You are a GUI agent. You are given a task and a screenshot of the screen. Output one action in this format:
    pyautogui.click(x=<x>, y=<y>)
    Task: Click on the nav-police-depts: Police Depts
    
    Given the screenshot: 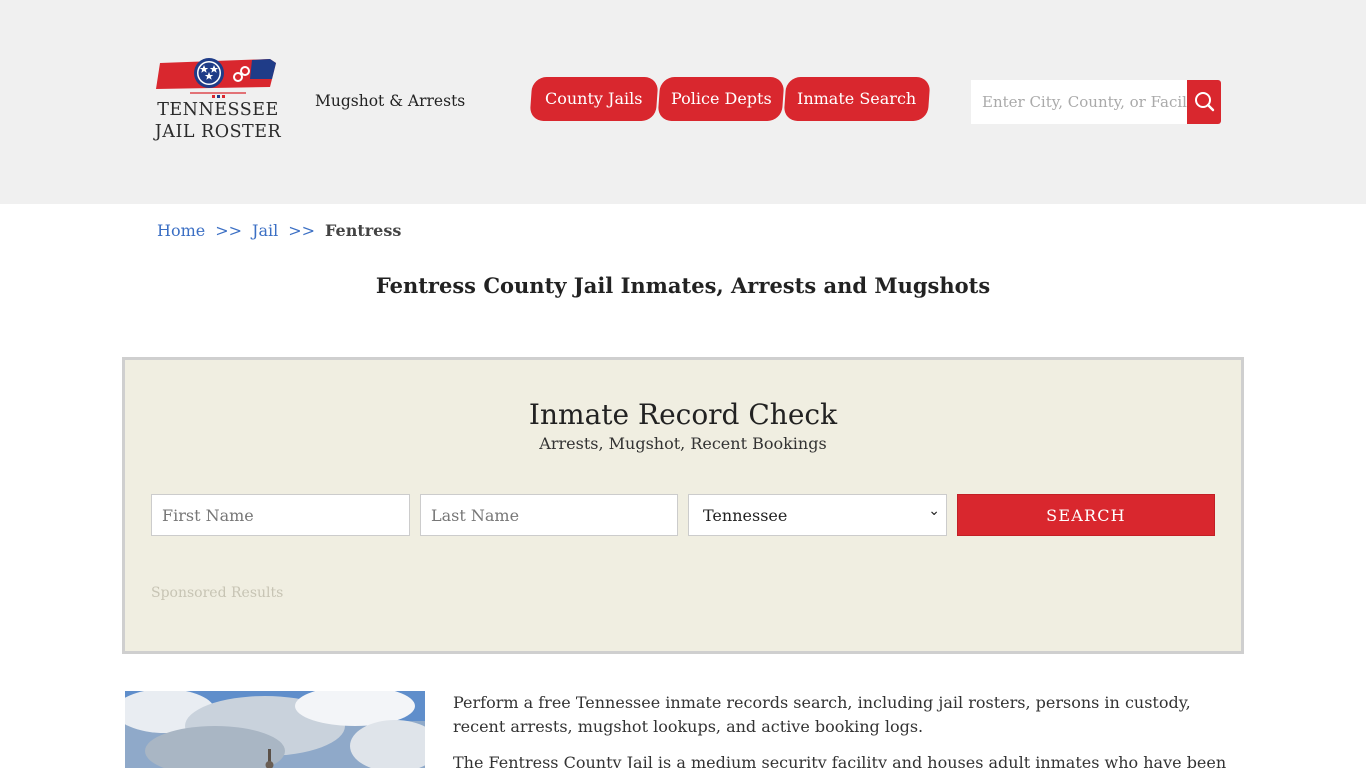 What is the action you would take?
    pyautogui.click(x=721, y=99)
    